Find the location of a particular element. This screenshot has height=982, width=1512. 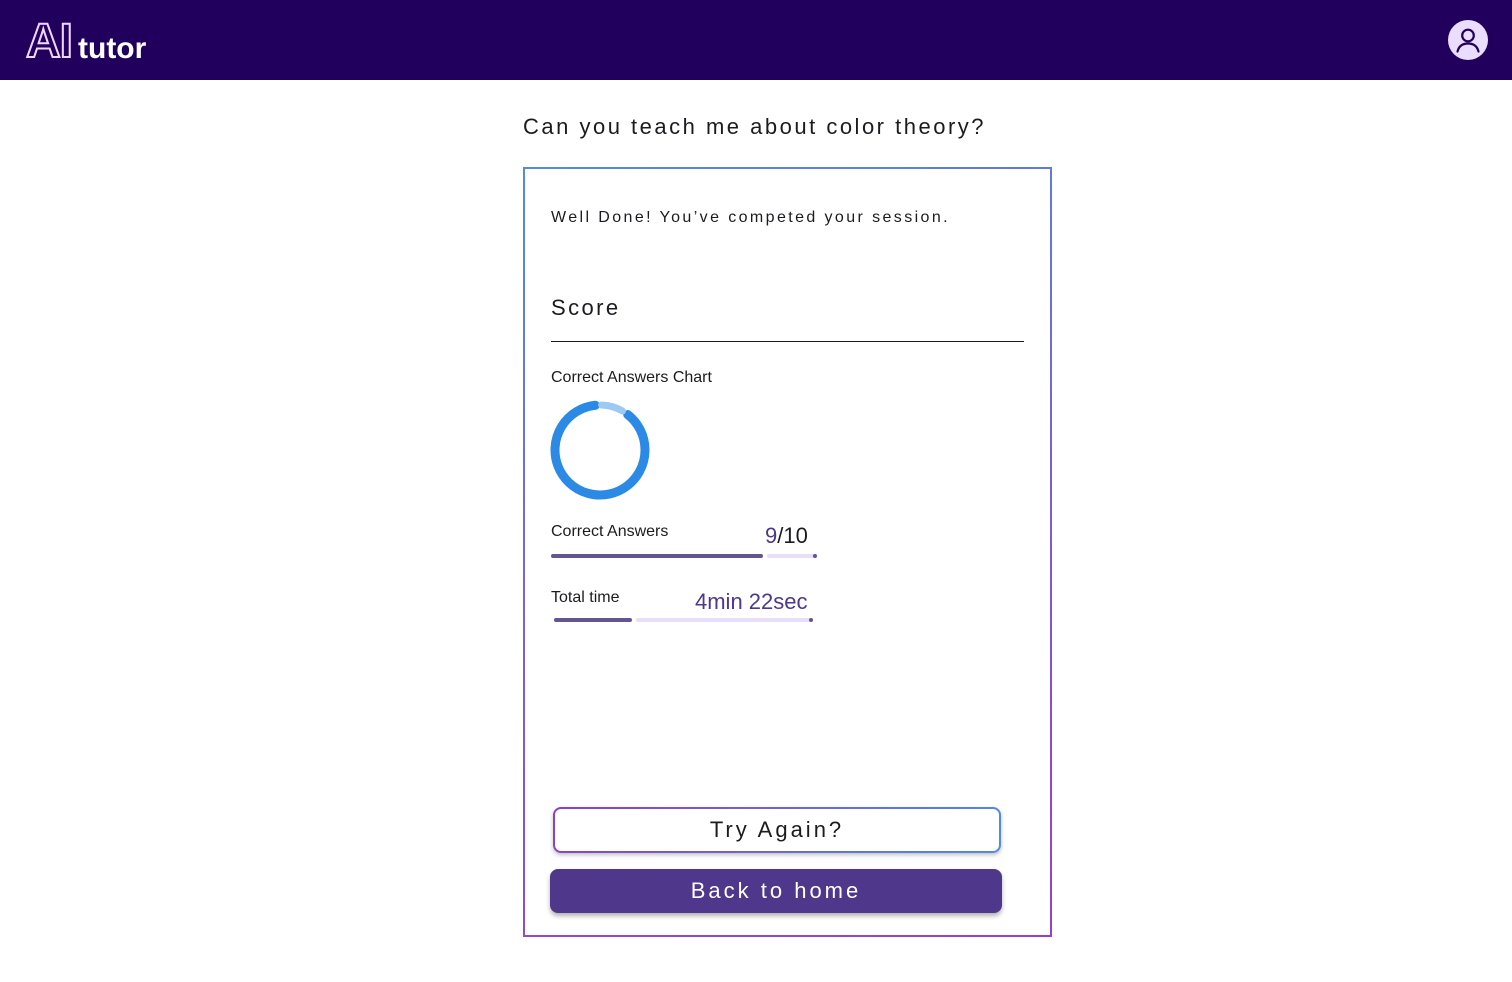

correct-answers-total: /10 is located at coordinates (792, 535).